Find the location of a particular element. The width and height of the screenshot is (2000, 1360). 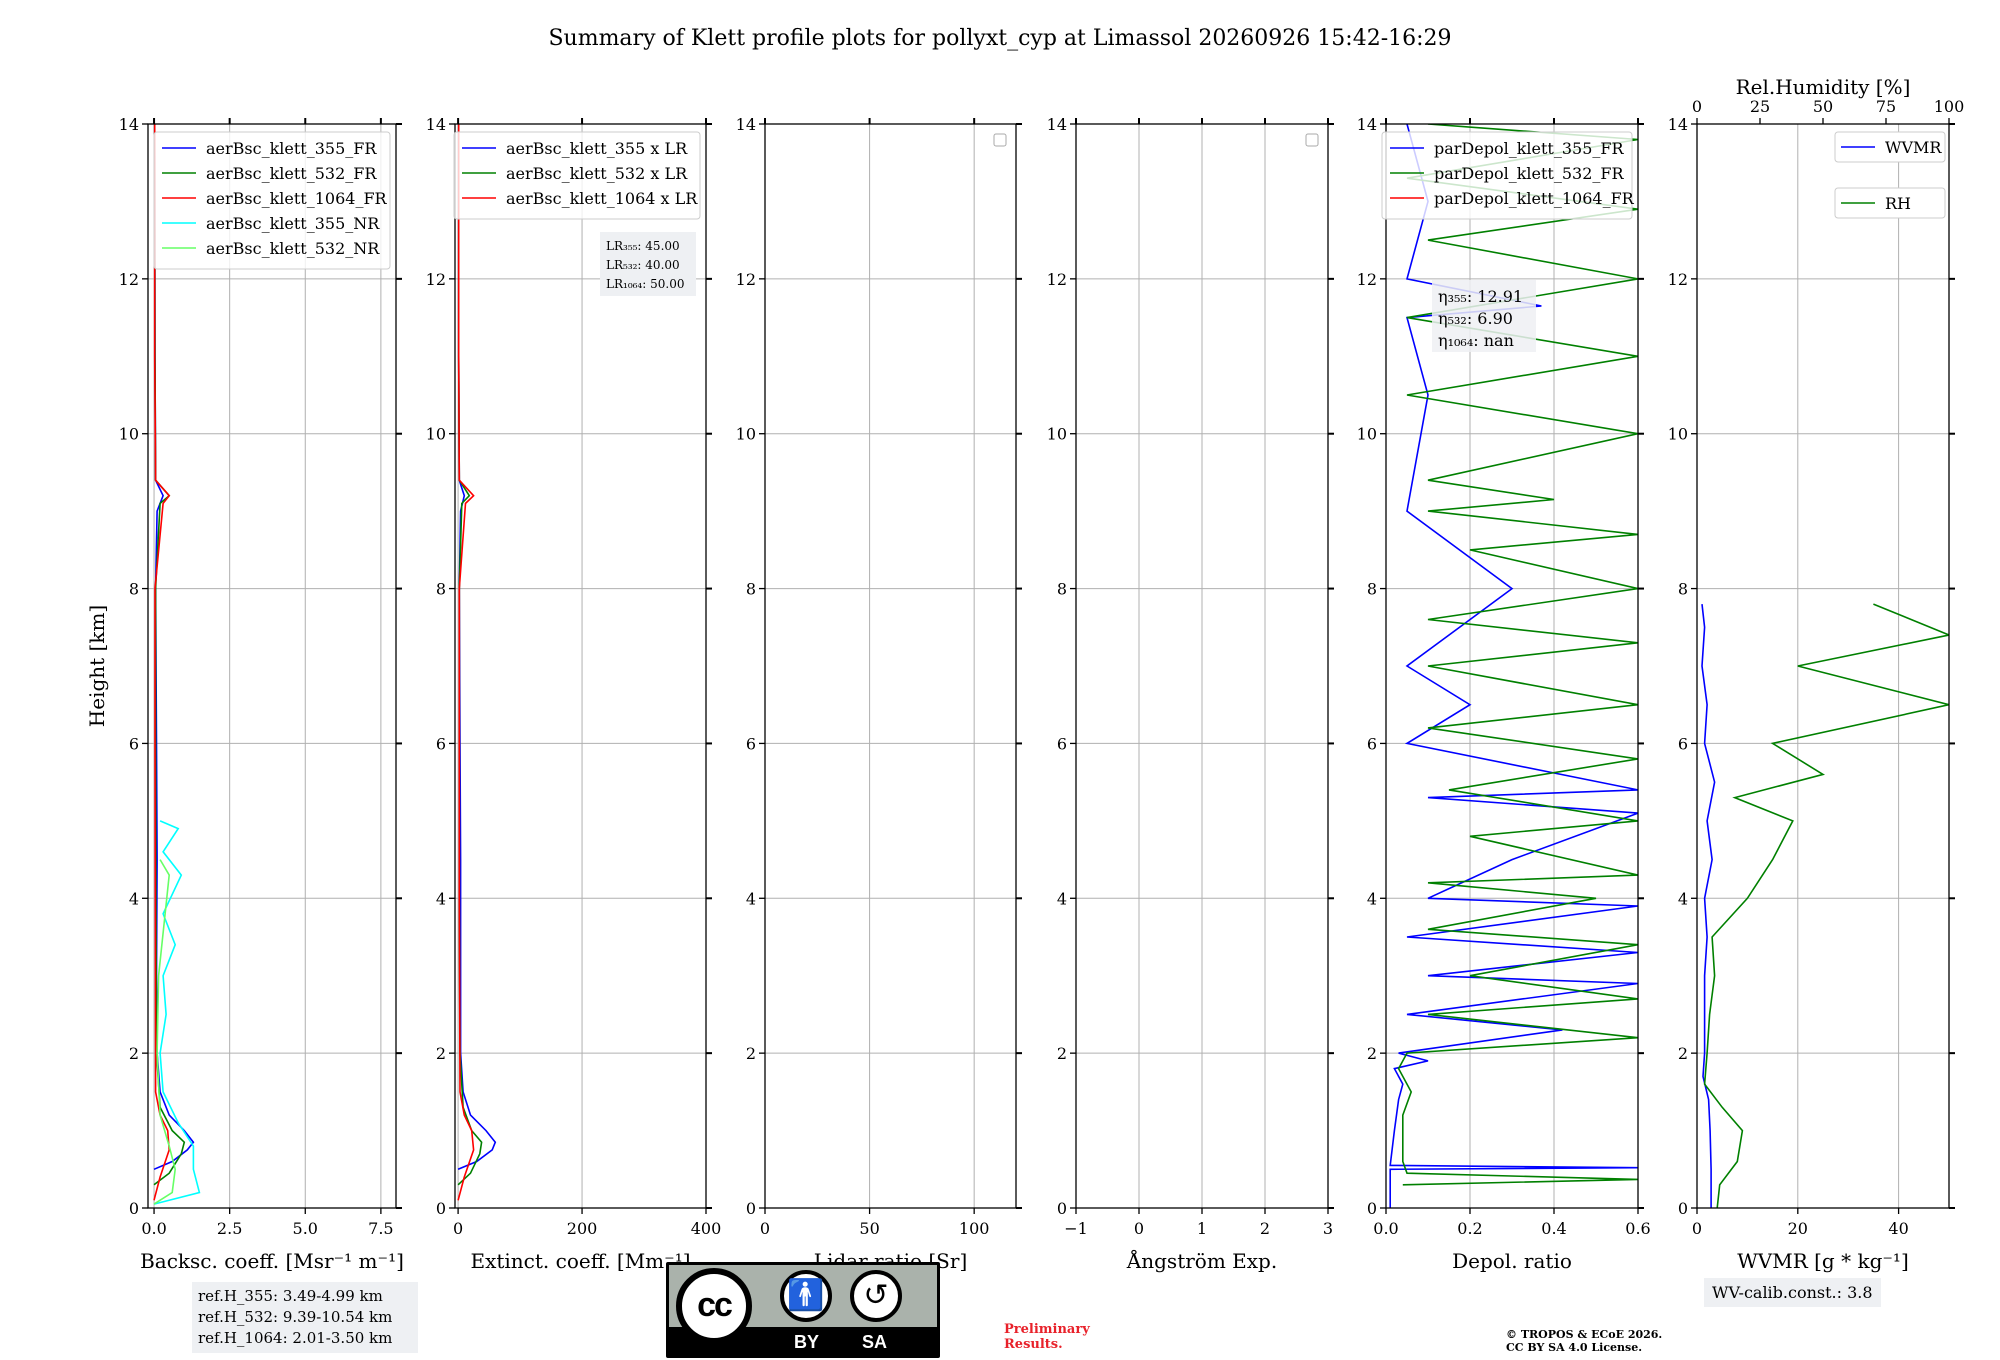

panel-lr: 024681012140 50 100Lidar ratio [Sr] is located at coordinates (879, 694).